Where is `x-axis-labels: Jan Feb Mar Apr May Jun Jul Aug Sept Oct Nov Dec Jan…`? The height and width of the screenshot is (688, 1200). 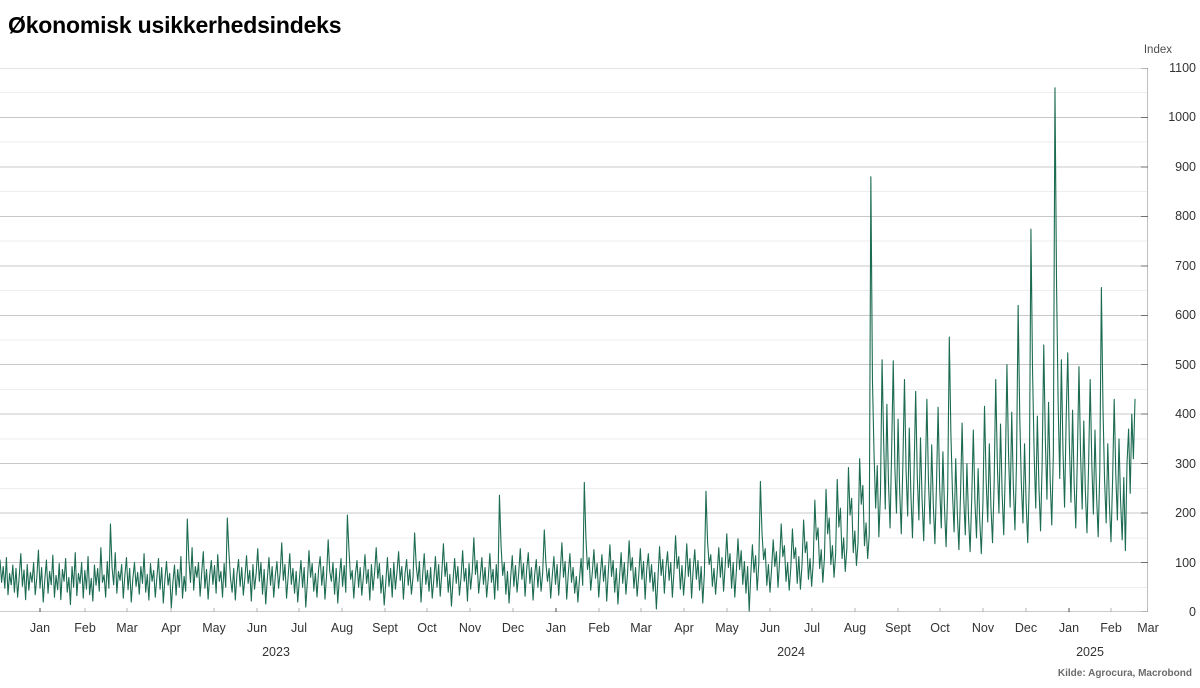 x-axis-labels: Jan Feb Mar Apr May Jun Jul Aug Sept Oct Nov Dec Jan… is located at coordinates (579, 647).